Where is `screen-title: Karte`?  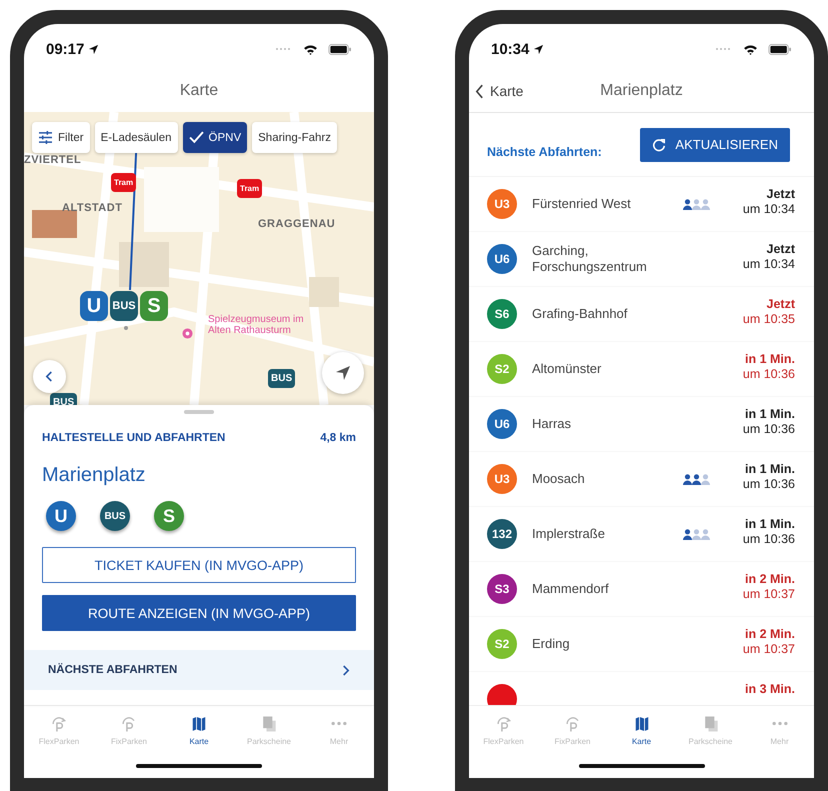 screen-title: Karte is located at coordinates (199, 91).